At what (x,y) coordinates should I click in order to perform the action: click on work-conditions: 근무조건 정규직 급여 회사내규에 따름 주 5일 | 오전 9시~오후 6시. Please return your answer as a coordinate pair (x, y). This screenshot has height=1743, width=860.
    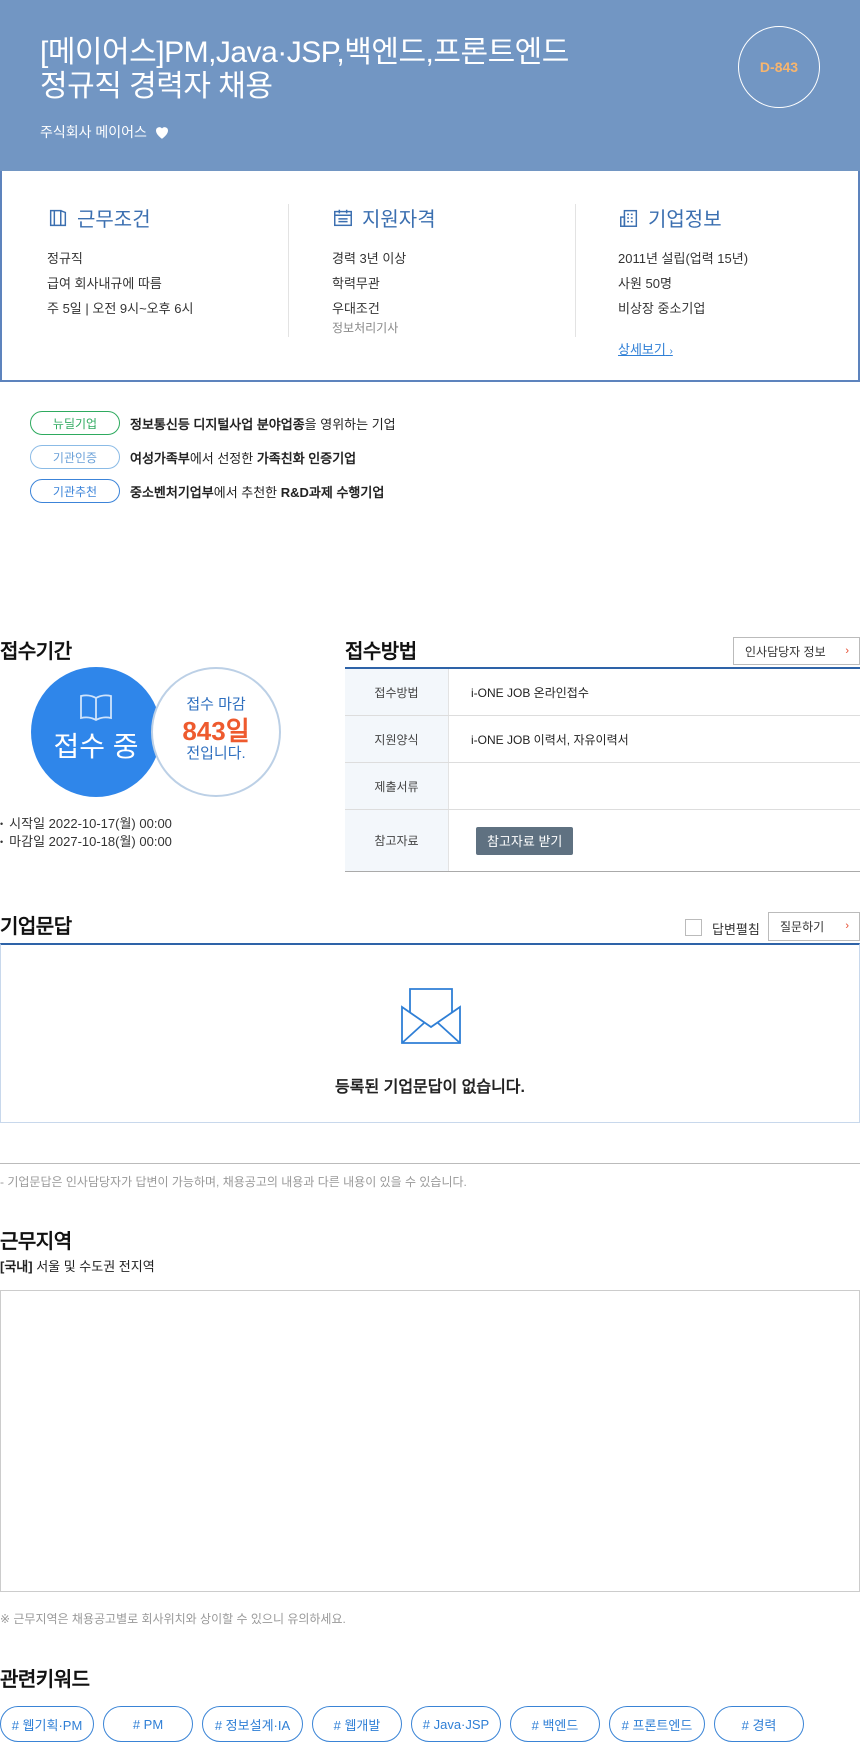
    Looking at the image, I should click on (162, 270).